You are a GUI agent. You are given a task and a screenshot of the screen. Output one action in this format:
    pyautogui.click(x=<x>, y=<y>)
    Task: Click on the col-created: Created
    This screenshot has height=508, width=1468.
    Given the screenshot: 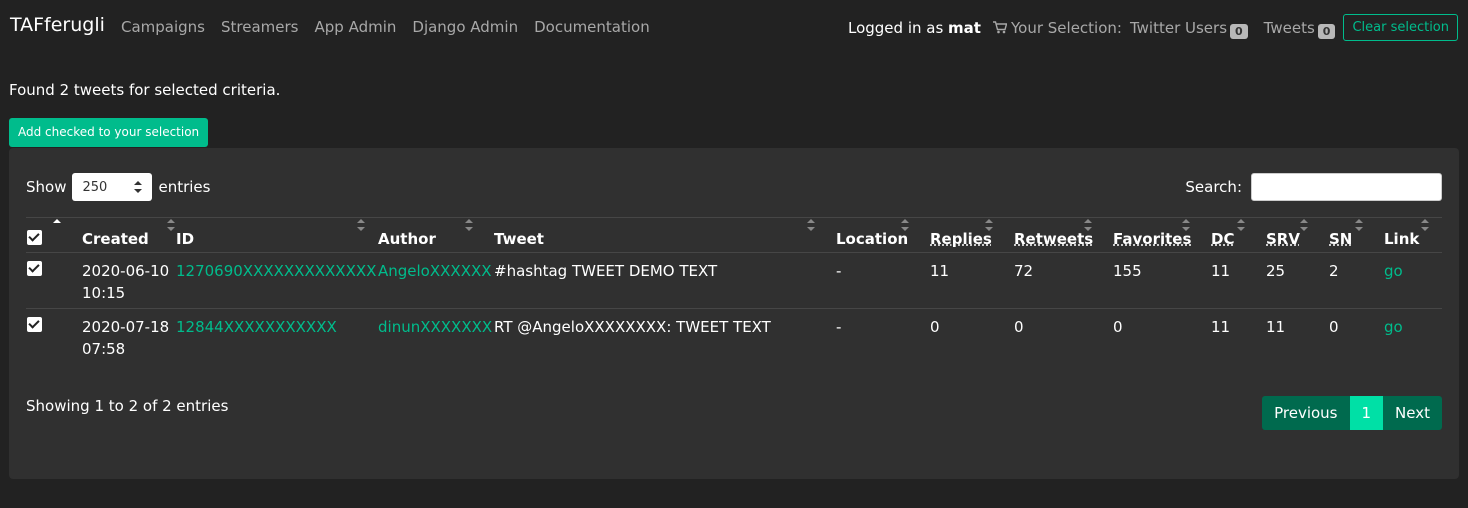 What is the action you would take?
    pyautogui.click(x=129, y=235)
    